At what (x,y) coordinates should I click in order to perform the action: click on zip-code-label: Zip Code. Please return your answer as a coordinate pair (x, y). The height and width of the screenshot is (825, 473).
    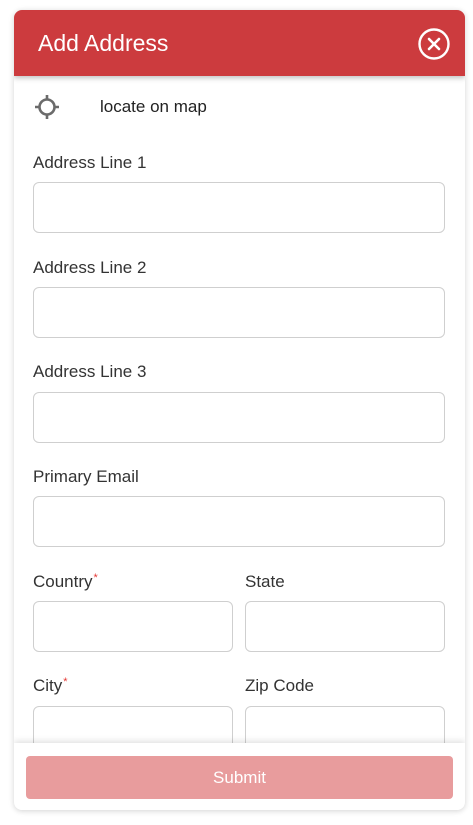
    Looking at the image, I should click on (279, 685).